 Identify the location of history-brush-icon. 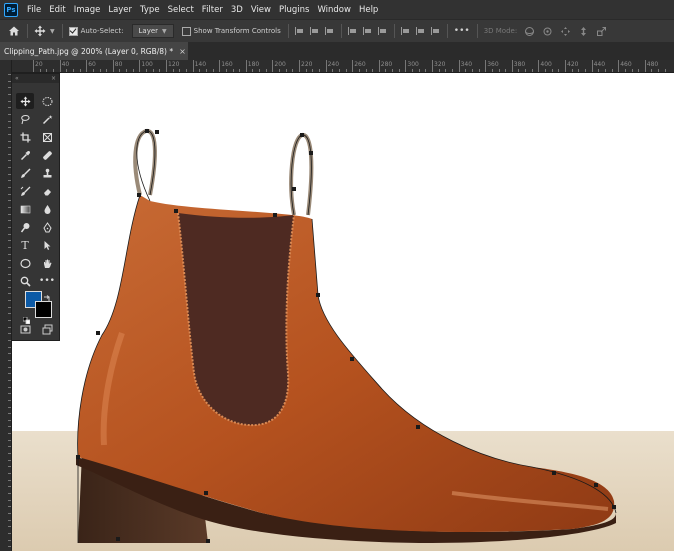
(25, 191).